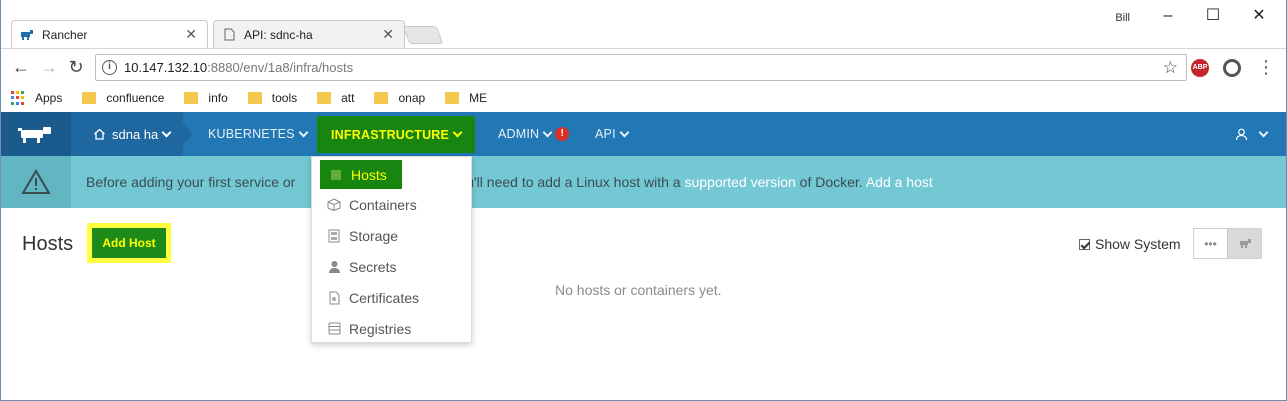 The width and height of the screenshot is (1287, 401). What do you see at coordinates (109, 34) in the screenshot?
I see `tab-rancher: Rancher ✕` at bounding box center [109, 34].